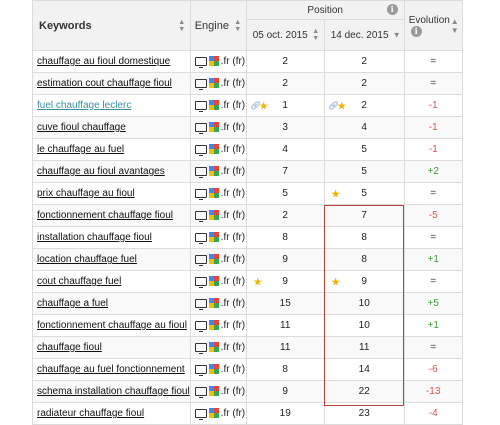  What do you see at coordinates (285, 149) in the screenshot?
I see `position-cell-1: 4` at bounding box center [285, 149].